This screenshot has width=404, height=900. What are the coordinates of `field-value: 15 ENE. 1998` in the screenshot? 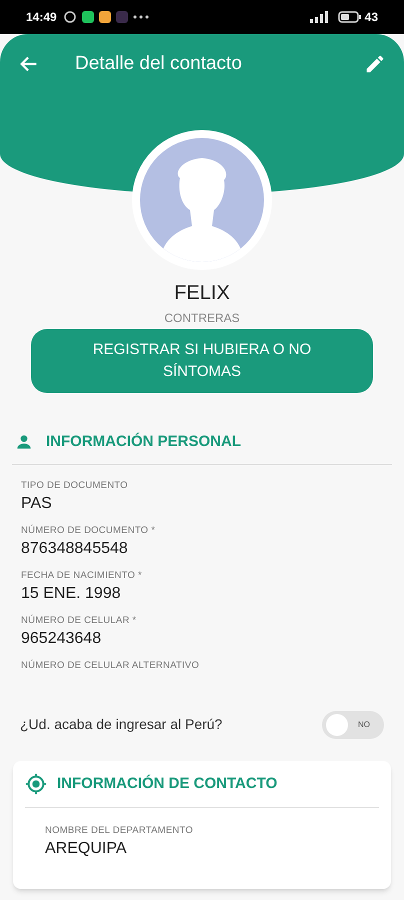 It's located at (71, 594).